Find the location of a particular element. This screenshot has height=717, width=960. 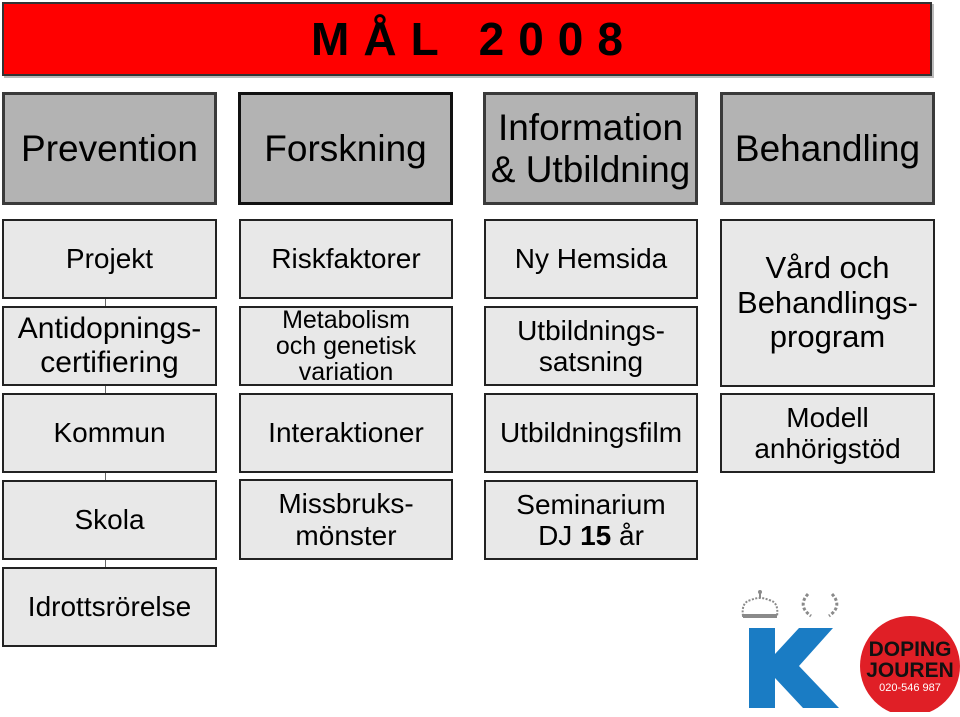

item-seminarium: Seminarium DJ 15 år is located at coordinates (591, 520).